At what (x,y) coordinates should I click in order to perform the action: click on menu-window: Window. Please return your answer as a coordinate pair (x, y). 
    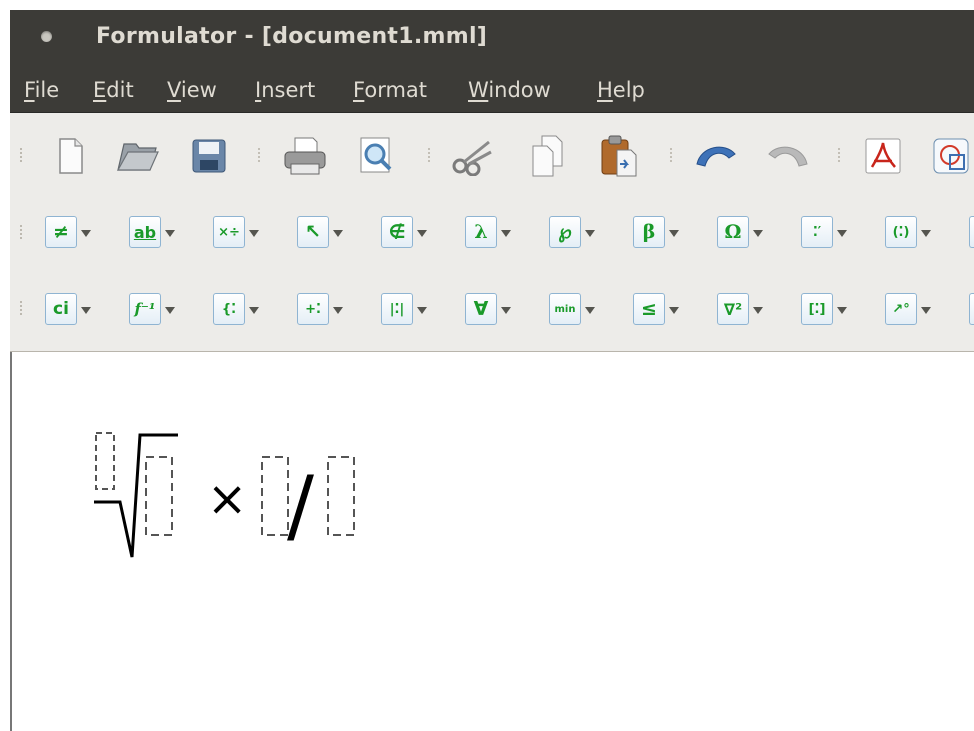
    Looking at the image, I should click on (509, 90).